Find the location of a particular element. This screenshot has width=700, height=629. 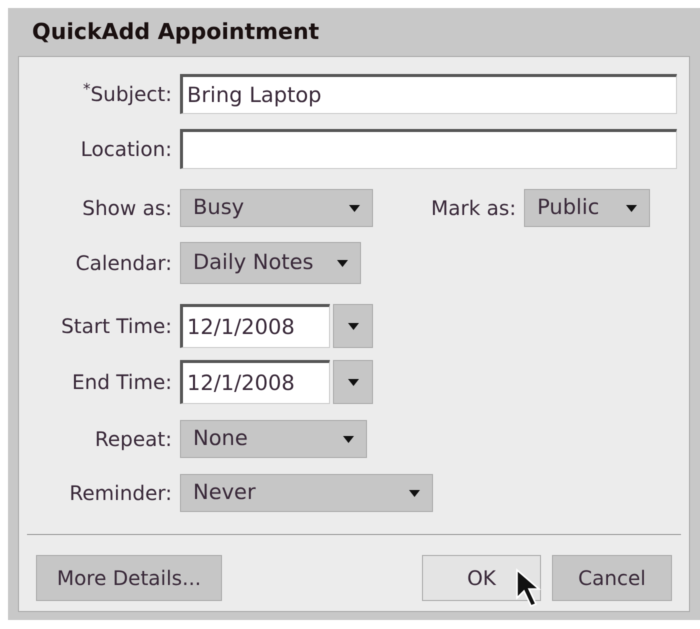

field-label: Start Time: is located at coordinates (116, 326).